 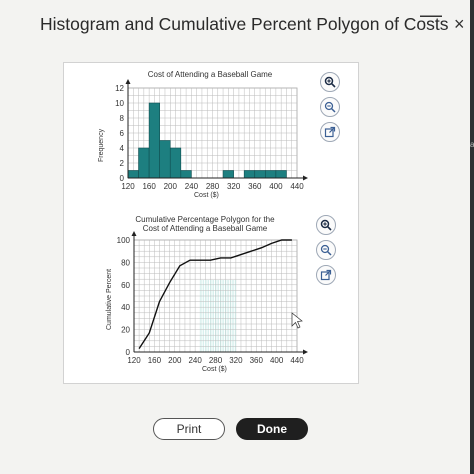 I want to click on y-tick-label: 40, so click(x=125, y=307).